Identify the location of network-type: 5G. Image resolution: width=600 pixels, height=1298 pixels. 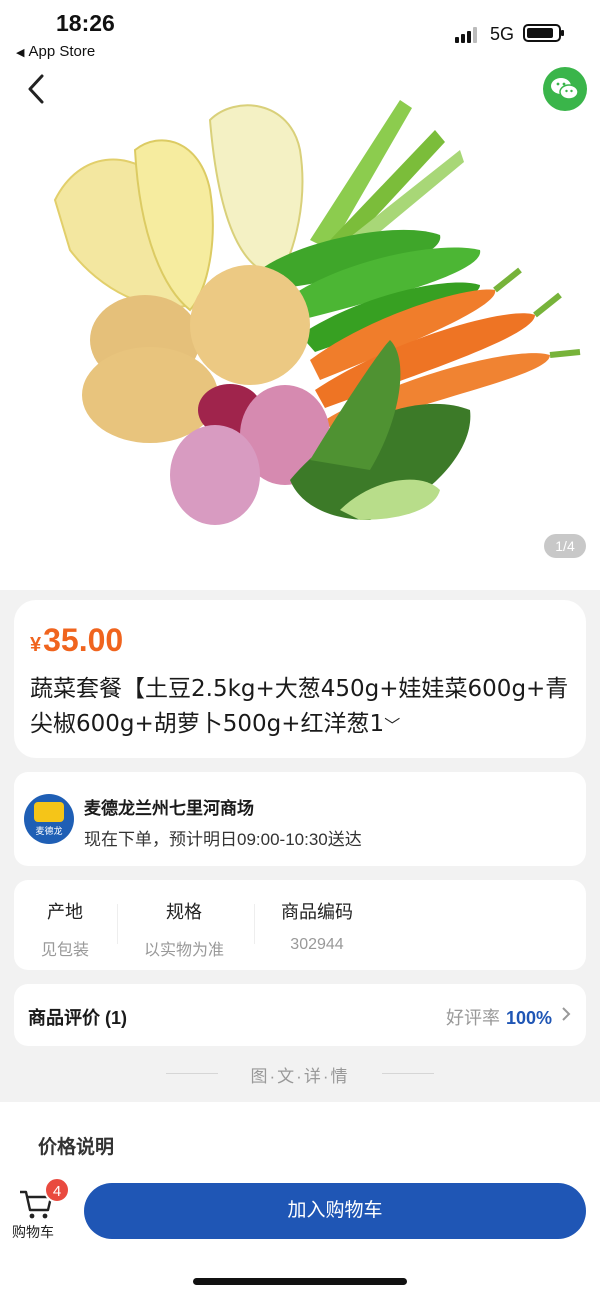
(502, 34).